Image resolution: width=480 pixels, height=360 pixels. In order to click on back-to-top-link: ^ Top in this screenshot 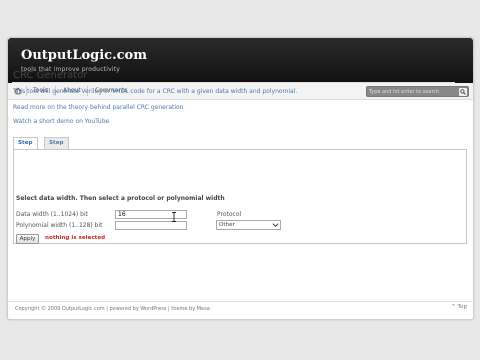, I will do `click(459, 307)`.